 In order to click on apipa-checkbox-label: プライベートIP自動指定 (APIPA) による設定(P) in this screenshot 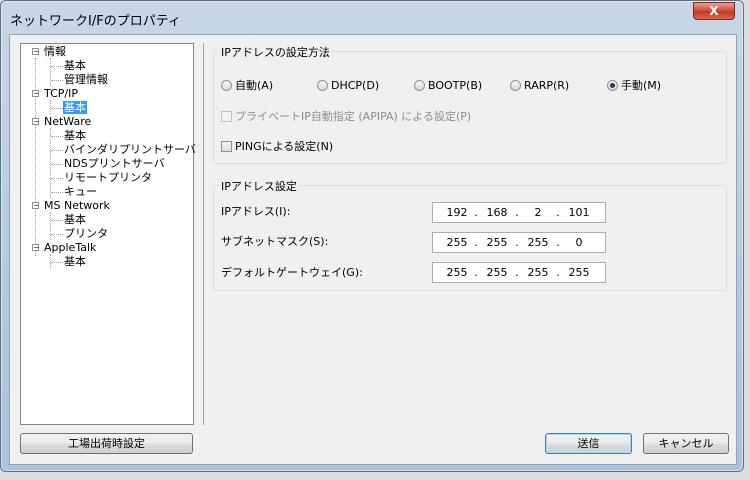, I will do `click(353, 116)`.